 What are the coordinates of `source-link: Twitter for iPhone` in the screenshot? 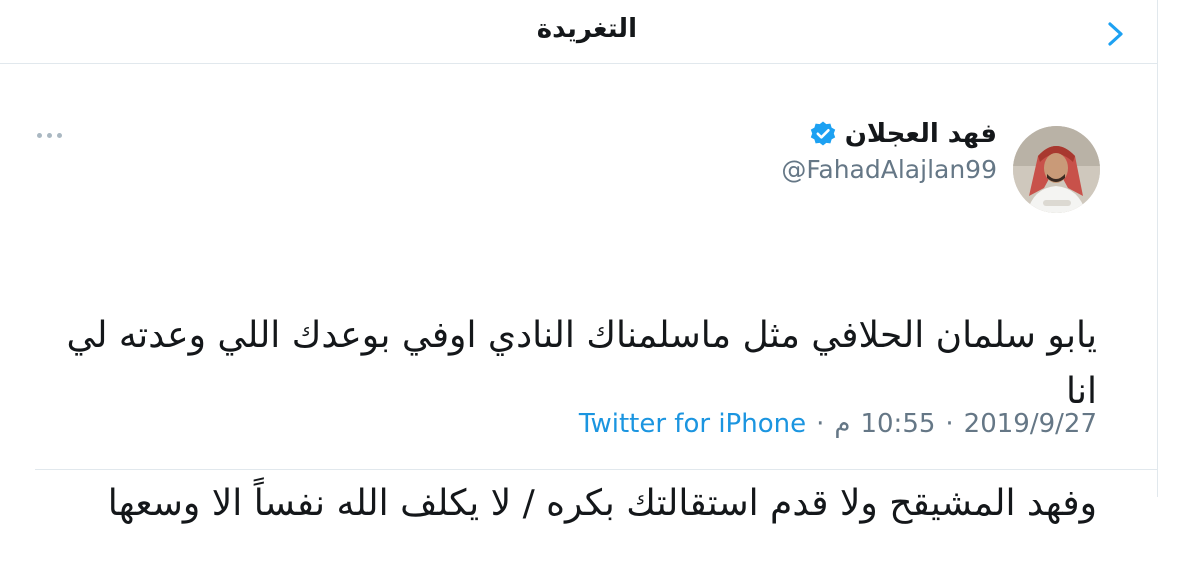 It's located at (692, 424).